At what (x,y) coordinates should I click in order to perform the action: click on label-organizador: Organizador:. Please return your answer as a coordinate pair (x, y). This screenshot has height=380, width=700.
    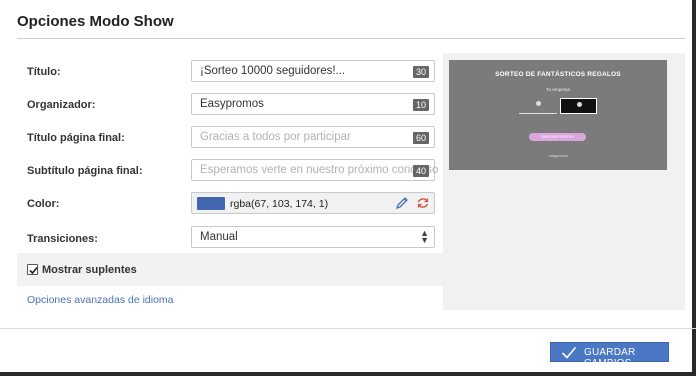
    Looking at the image, I should click on (61, 105).